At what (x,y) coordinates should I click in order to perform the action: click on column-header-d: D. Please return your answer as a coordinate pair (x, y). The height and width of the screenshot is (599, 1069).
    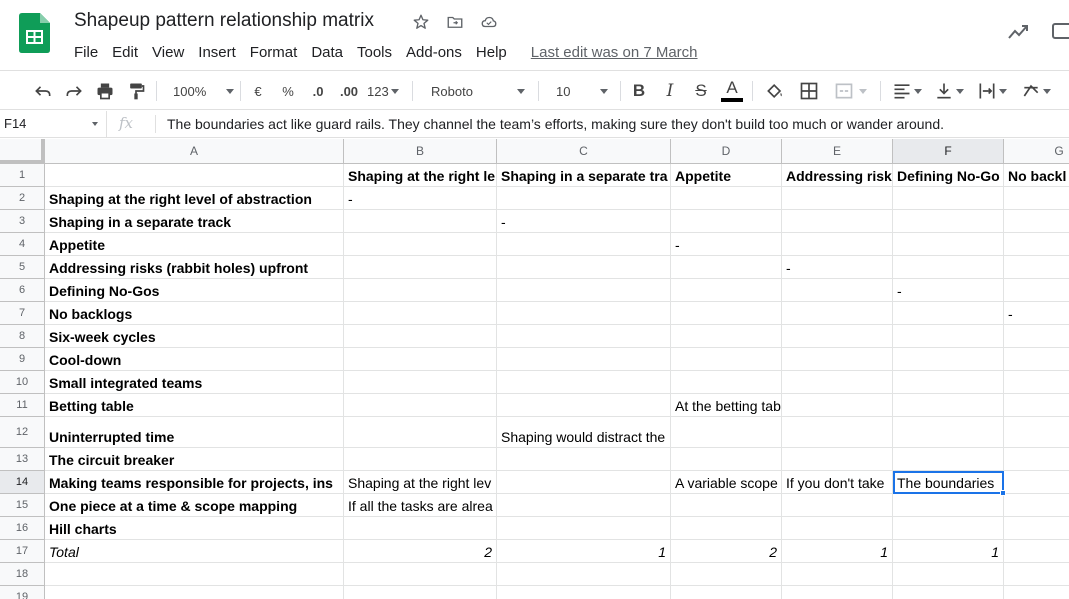
    Looking at the image, I should click on (726, 151).